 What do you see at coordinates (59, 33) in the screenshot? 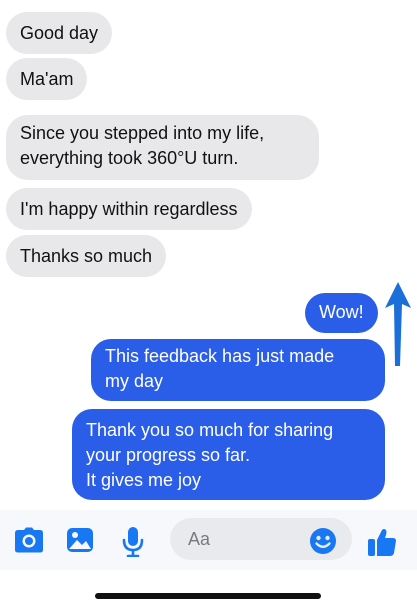
I see `incoming-message: Good day` at bounding box center [59, 33].